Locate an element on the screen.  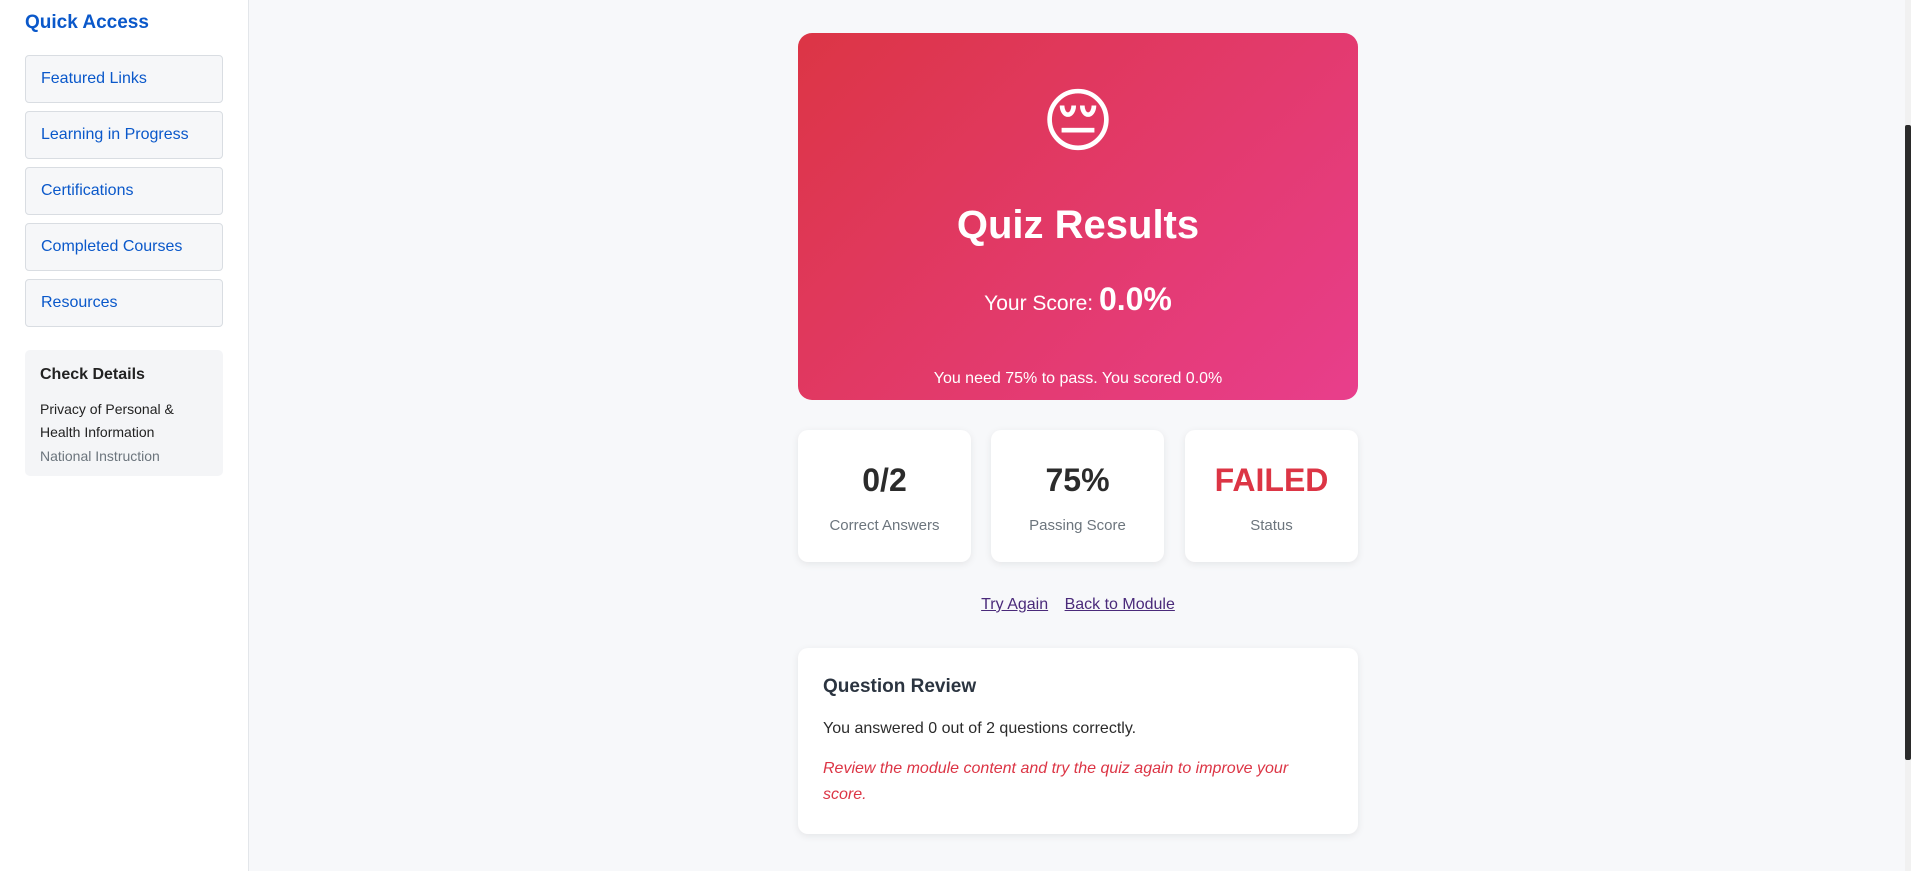
passing-score-value: 75% is located at coordinates (1077, 480).